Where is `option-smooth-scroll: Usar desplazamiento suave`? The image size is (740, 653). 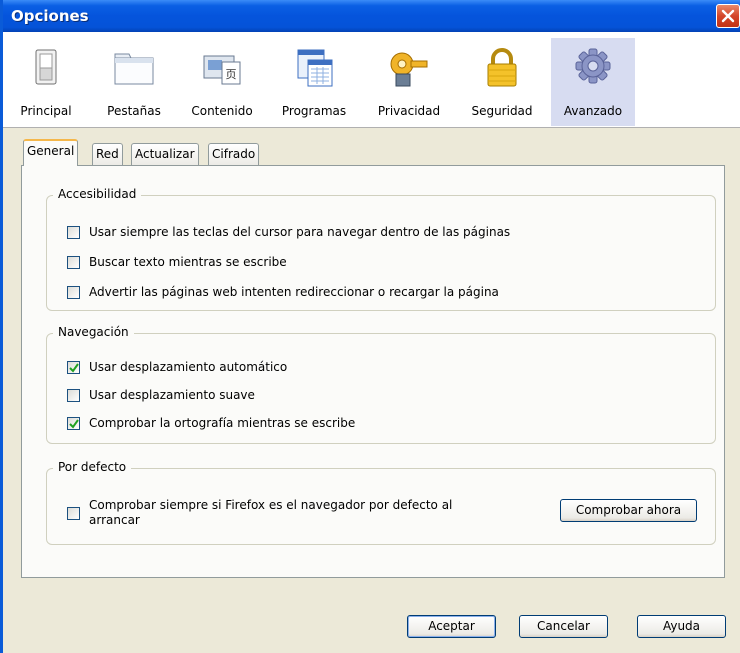 option-smooth-scroll: Usar desplazamiento suave is located at coordinates (161, 395).